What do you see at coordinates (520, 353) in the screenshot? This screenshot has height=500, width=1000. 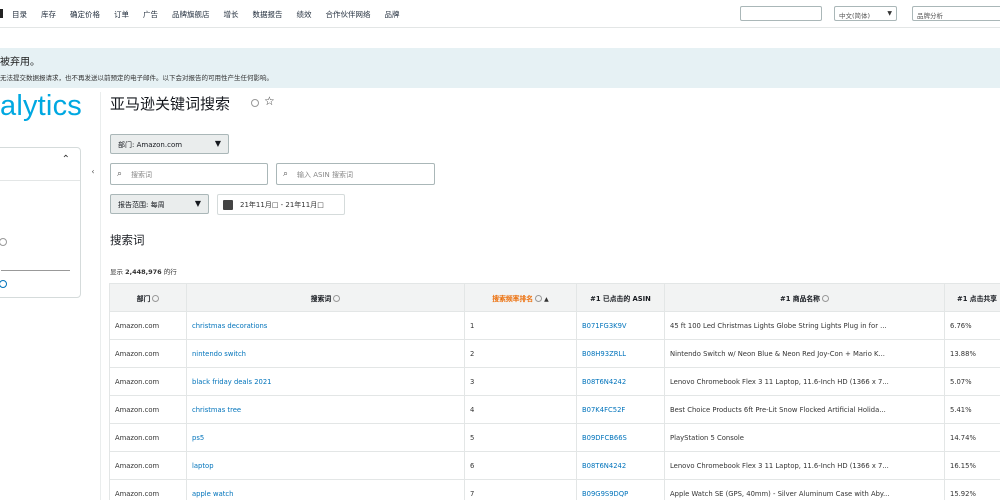 I see `cell-rank: 2` at bounding box center [520, 353].